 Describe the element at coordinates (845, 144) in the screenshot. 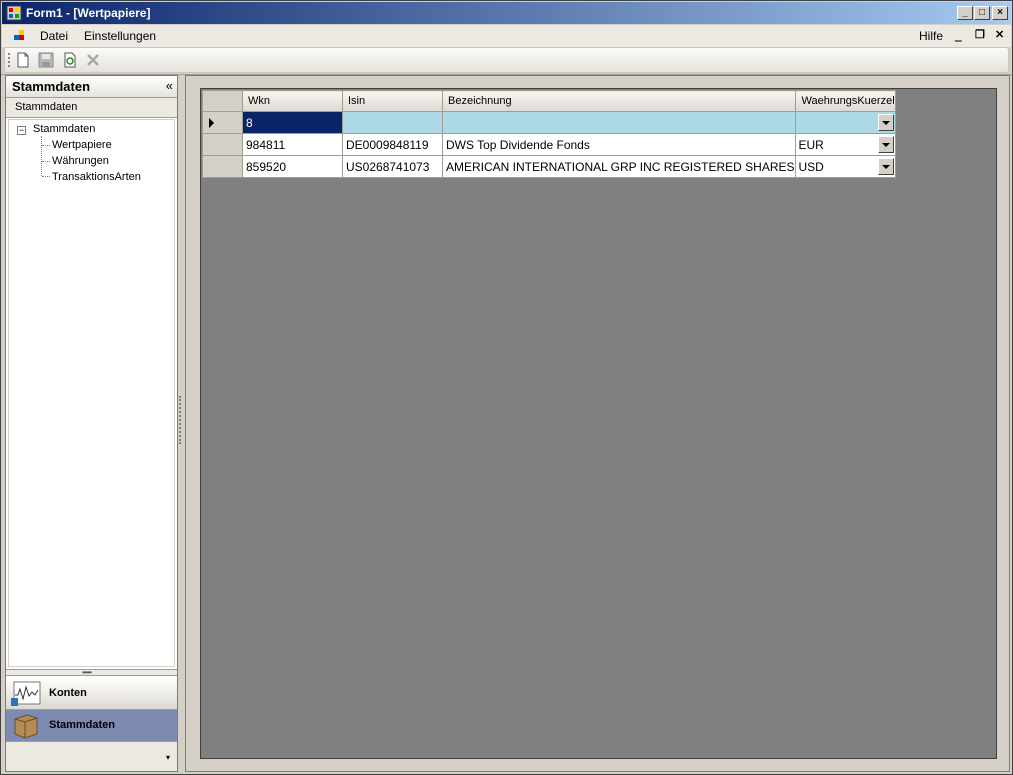

I see `cell-waehrungskuerzel: EUR` at that location.